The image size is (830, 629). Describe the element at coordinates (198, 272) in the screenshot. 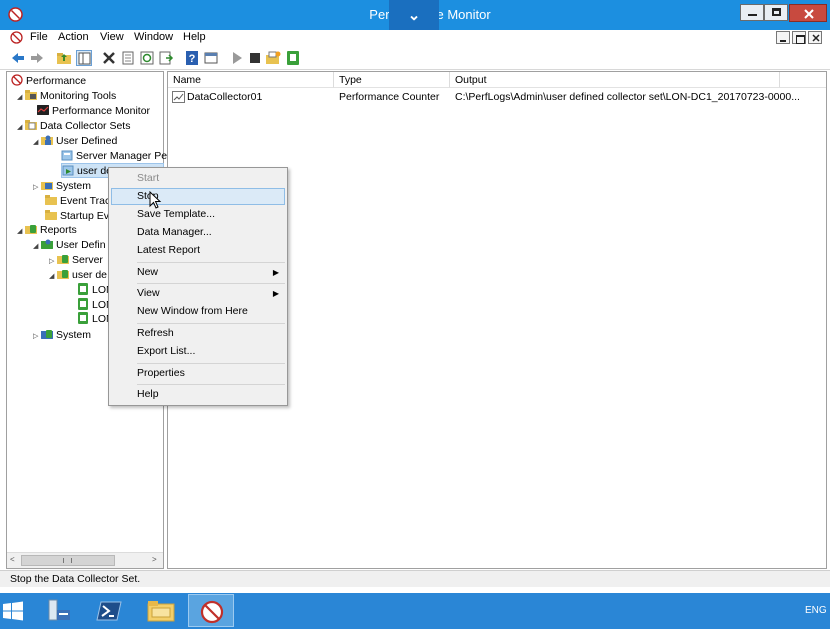

I see `context-menu-new: New ▶` at that location.